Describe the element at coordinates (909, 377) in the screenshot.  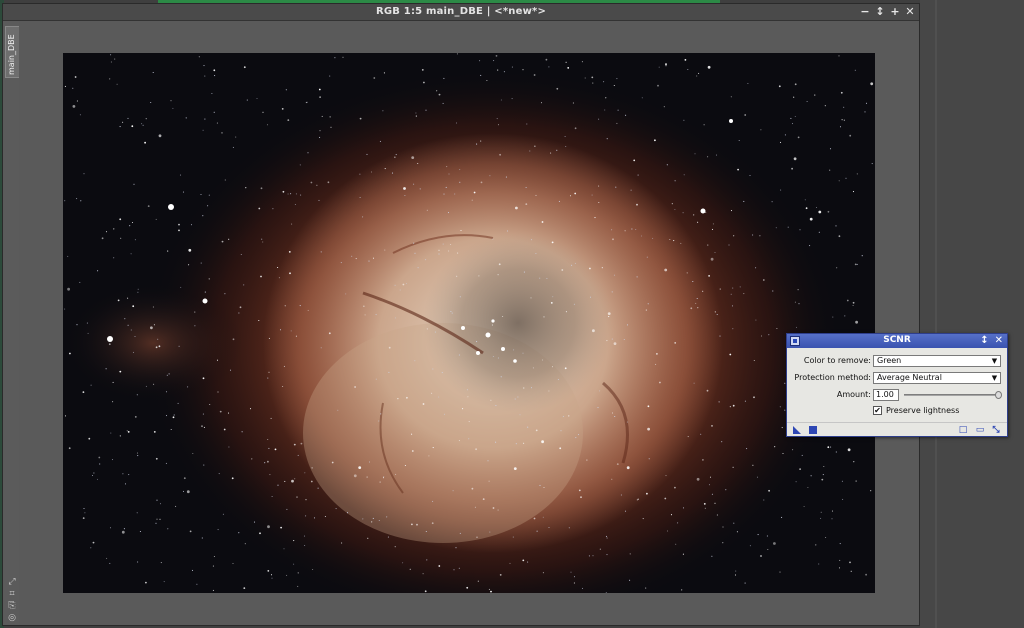
I see `protection-method-value: Average Neutral` at that location.